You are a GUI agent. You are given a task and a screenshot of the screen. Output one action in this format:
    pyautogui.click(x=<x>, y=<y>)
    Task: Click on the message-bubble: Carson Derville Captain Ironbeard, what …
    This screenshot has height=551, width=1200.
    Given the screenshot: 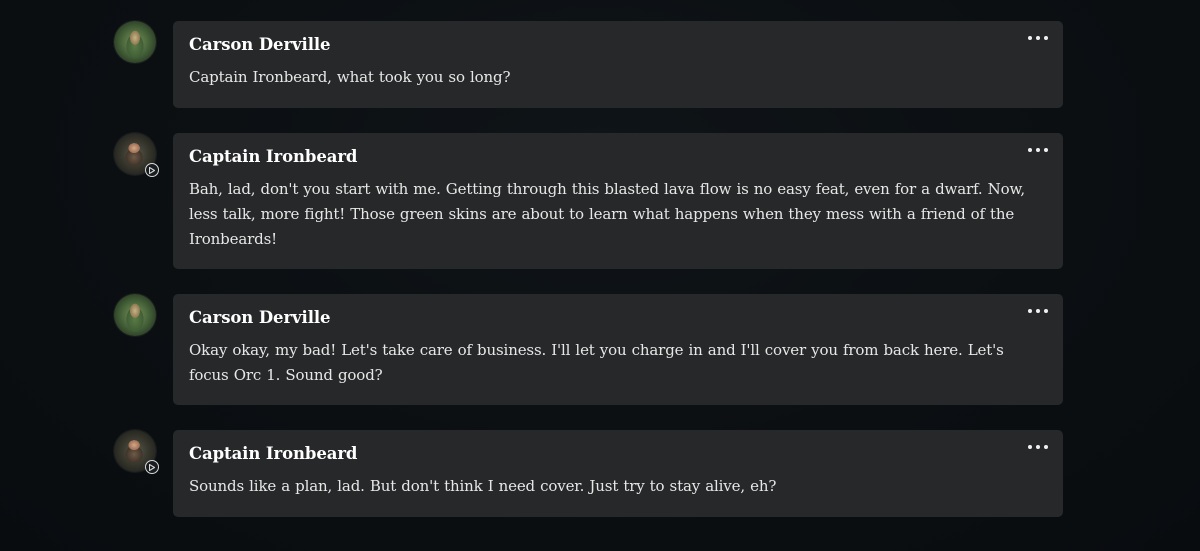 What is the action you would take?
    pyautogui.click(x=618, y=64)
    